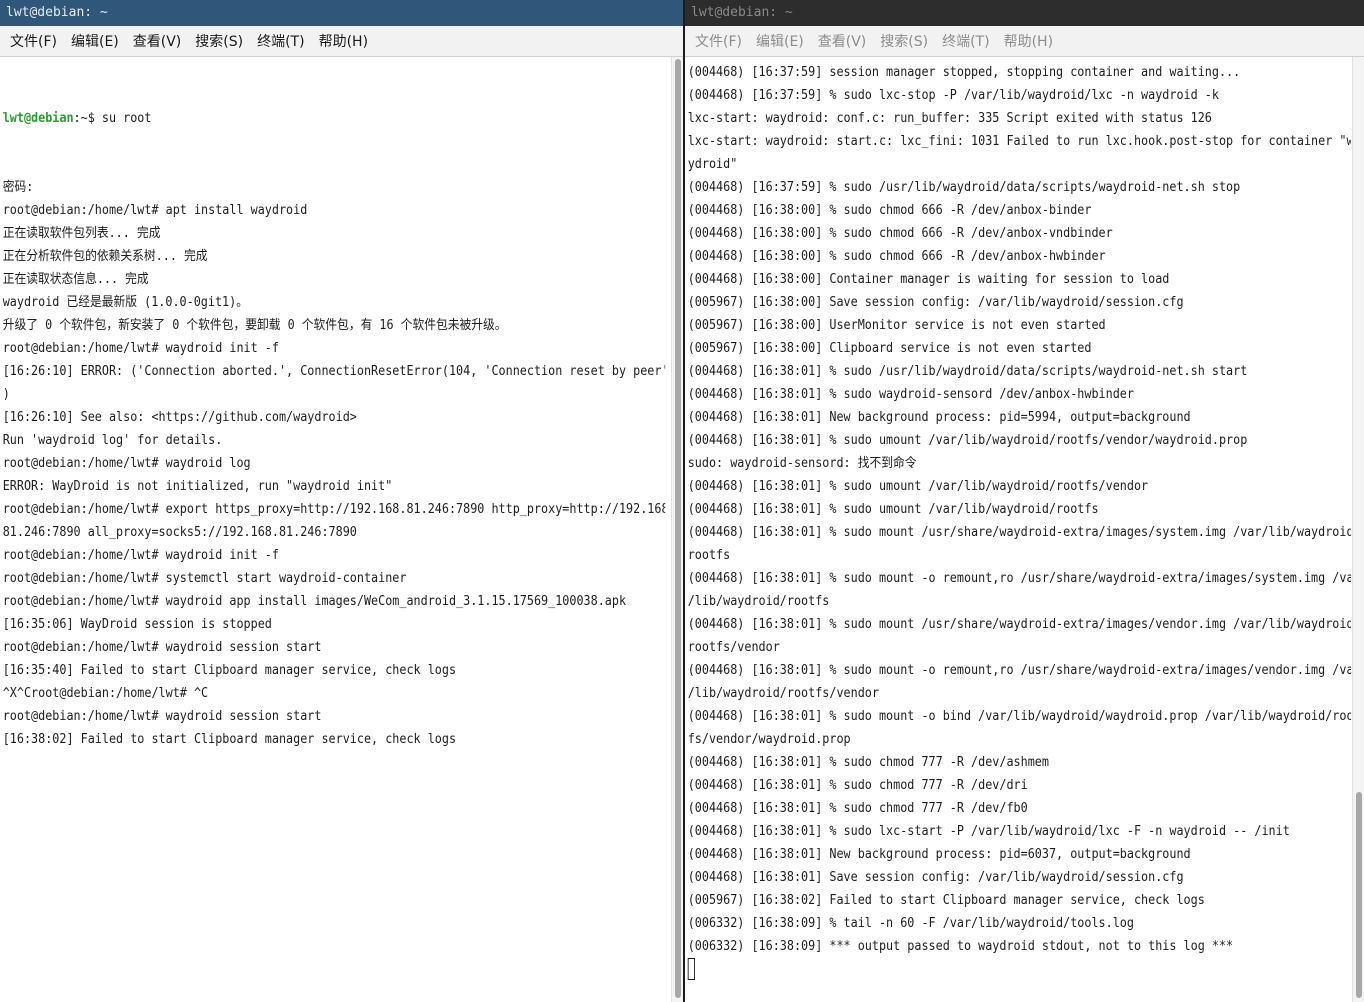 This screenshot has width=1364, height=1002. I want to click on terminal-line: waydroid 已经是最新版 (1.0.0-0git1)。, so click(125, 302).